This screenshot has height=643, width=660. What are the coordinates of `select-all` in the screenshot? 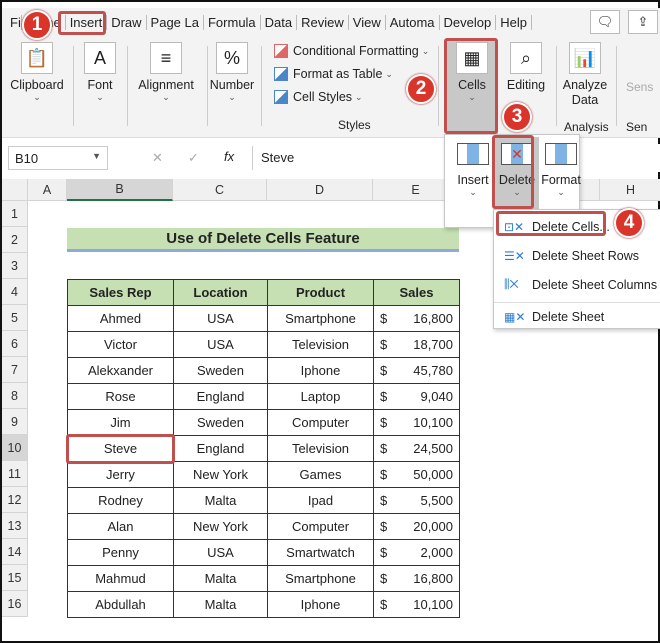 It's located at (15, 190).